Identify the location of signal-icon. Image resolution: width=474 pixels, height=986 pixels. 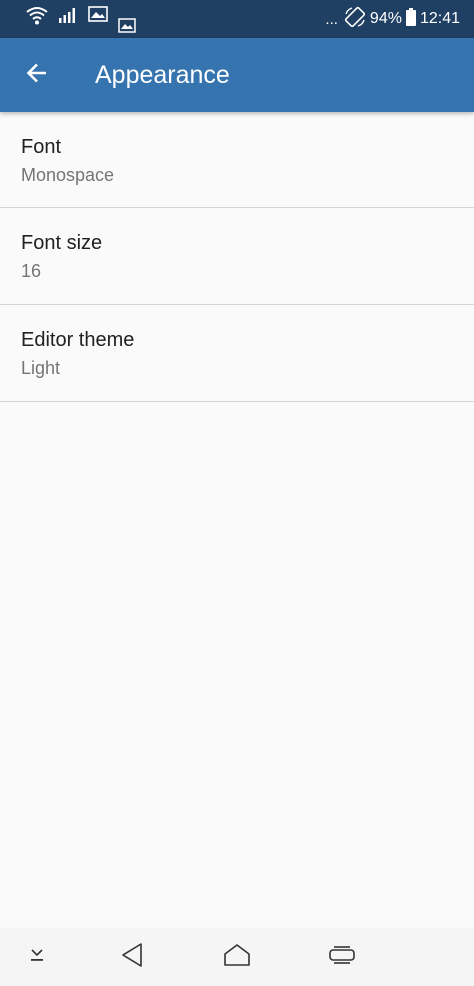
(68, 17).